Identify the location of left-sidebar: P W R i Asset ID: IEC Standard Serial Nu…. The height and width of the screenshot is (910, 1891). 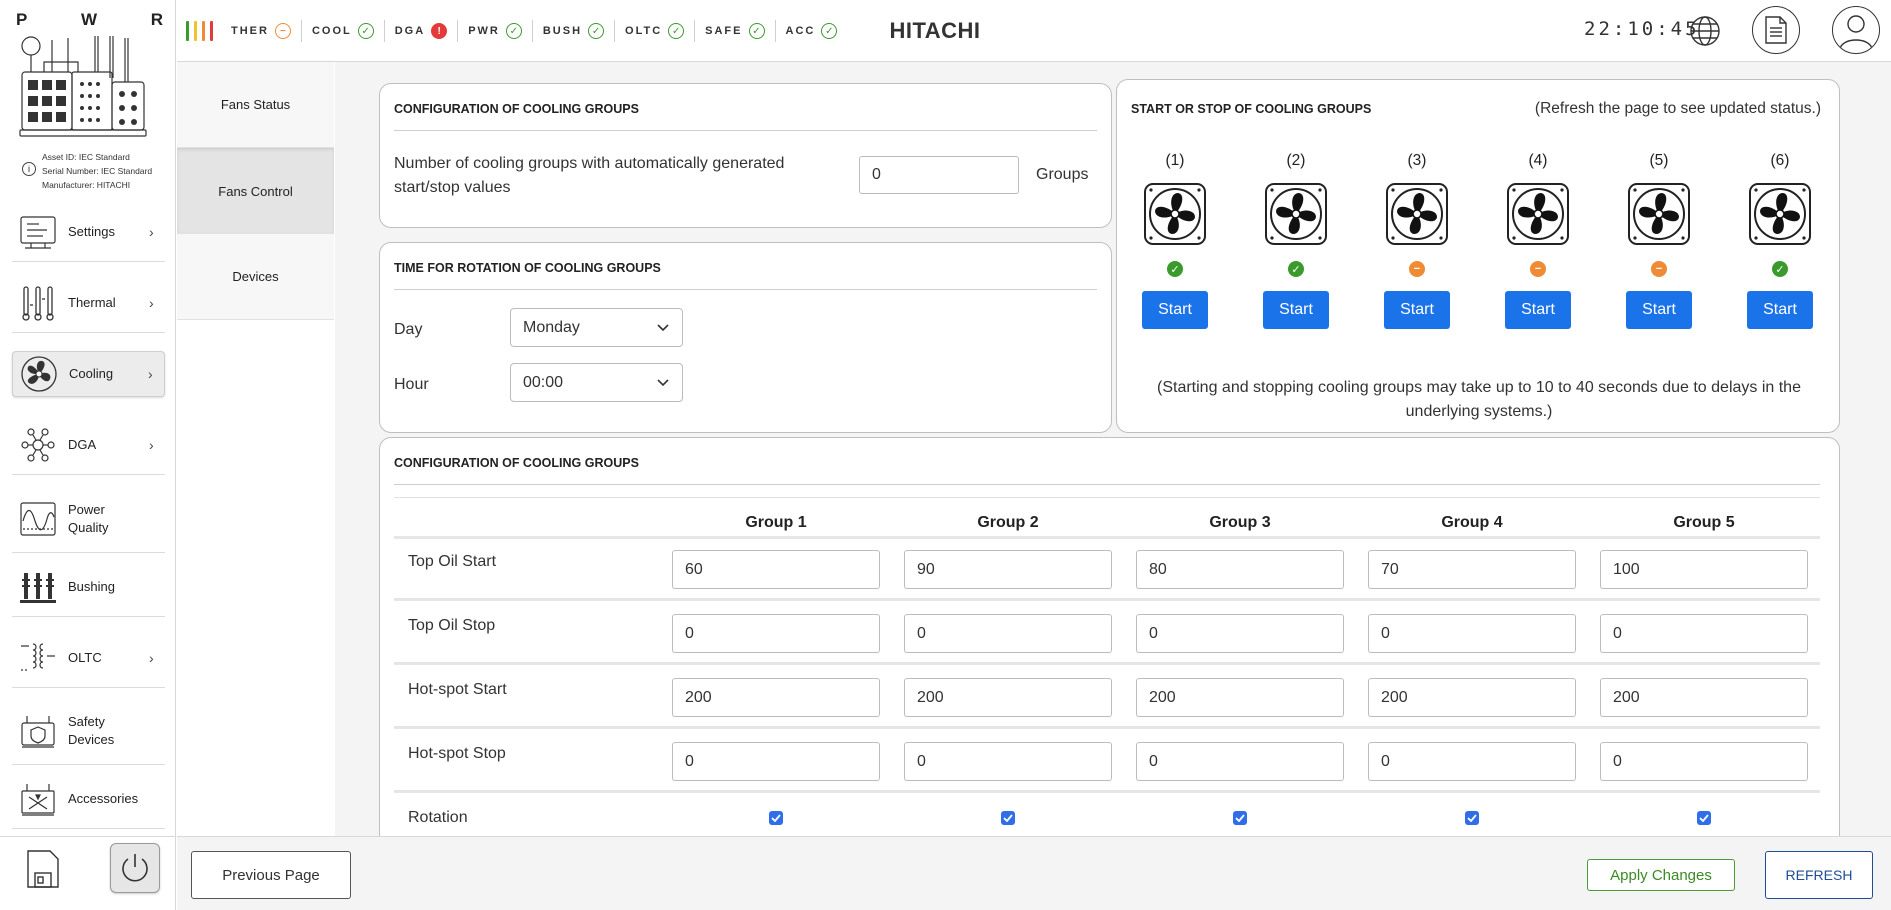
(88, 455).